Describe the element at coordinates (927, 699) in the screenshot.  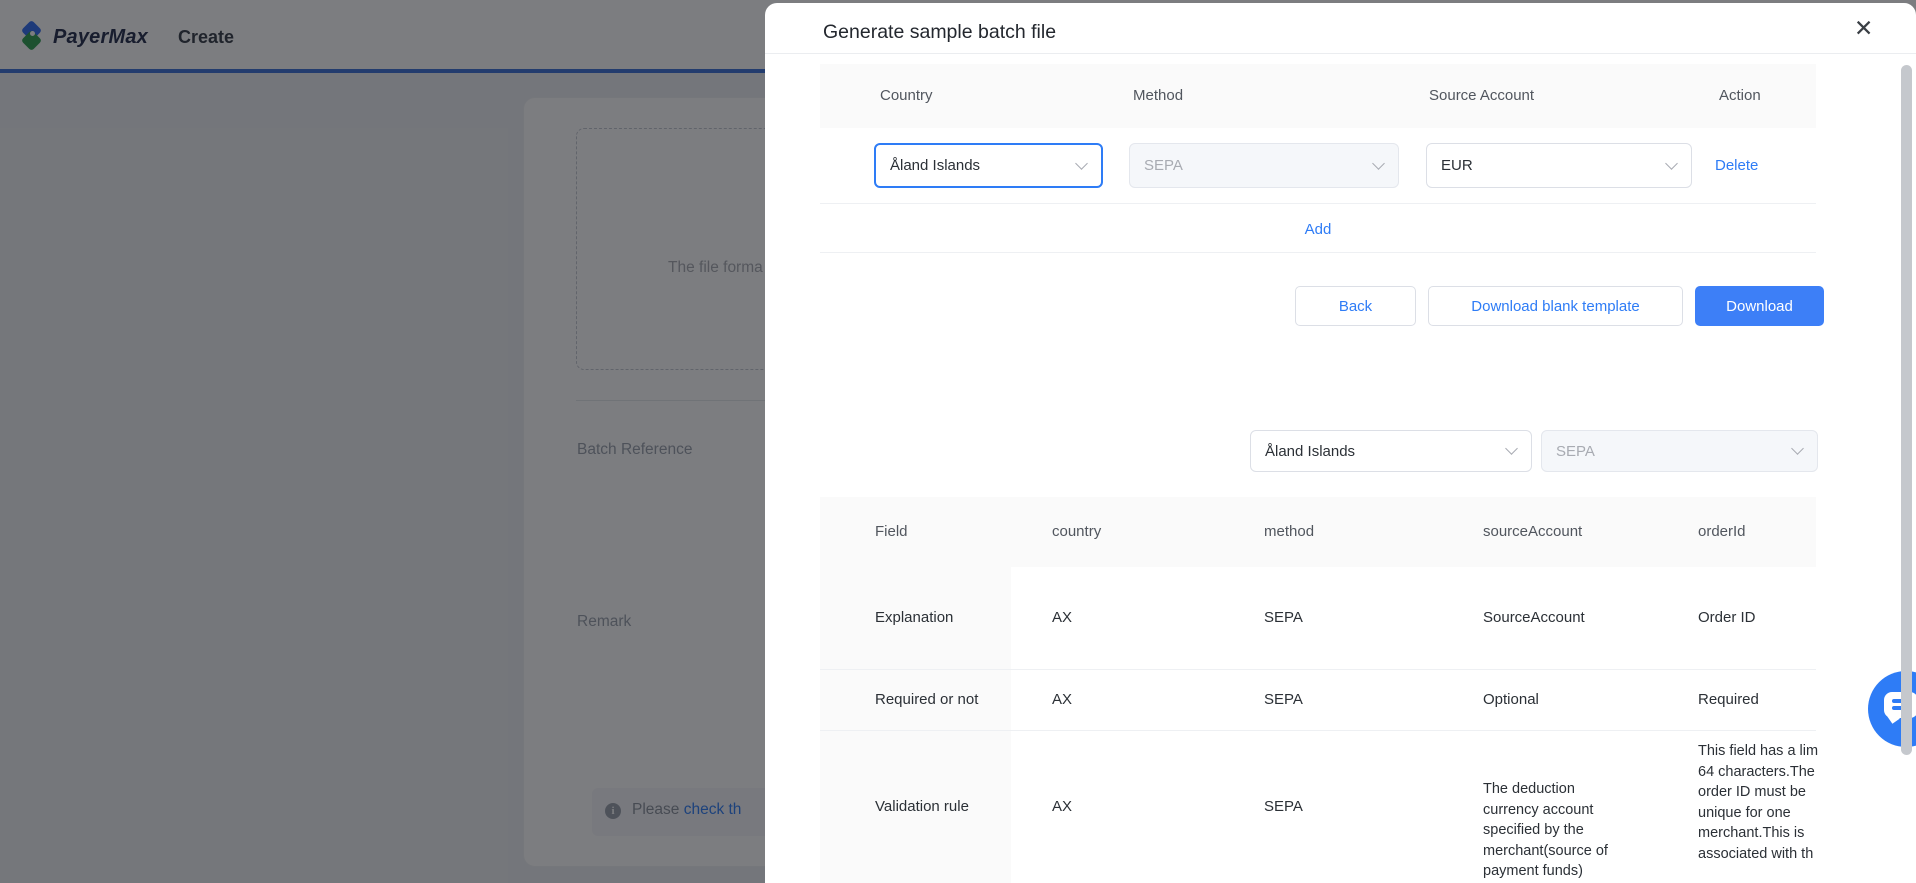
I see `row-label: Required or not` at that location.